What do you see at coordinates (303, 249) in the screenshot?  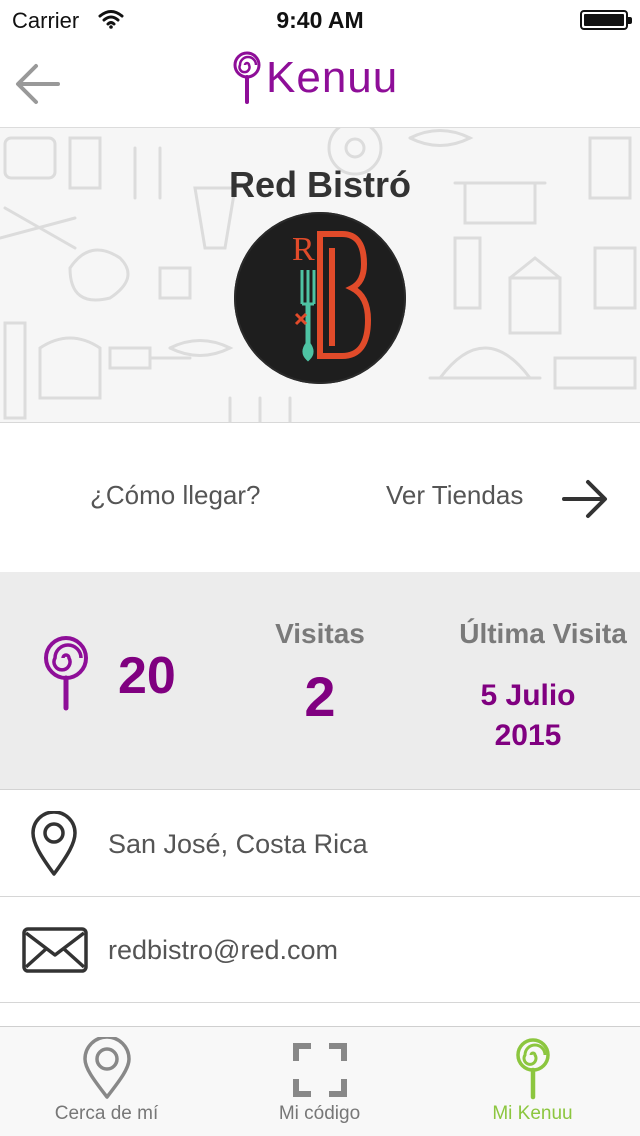 I see `svg-text: R` at bounding box center [303, 249].